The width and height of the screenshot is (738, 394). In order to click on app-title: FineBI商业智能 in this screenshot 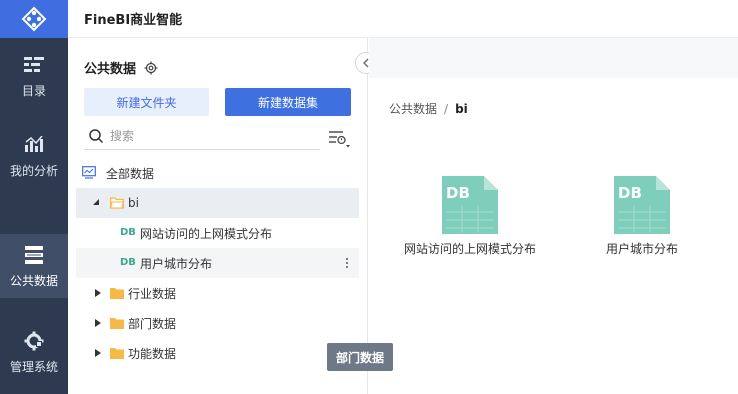, I will do `click(133, 20)`.